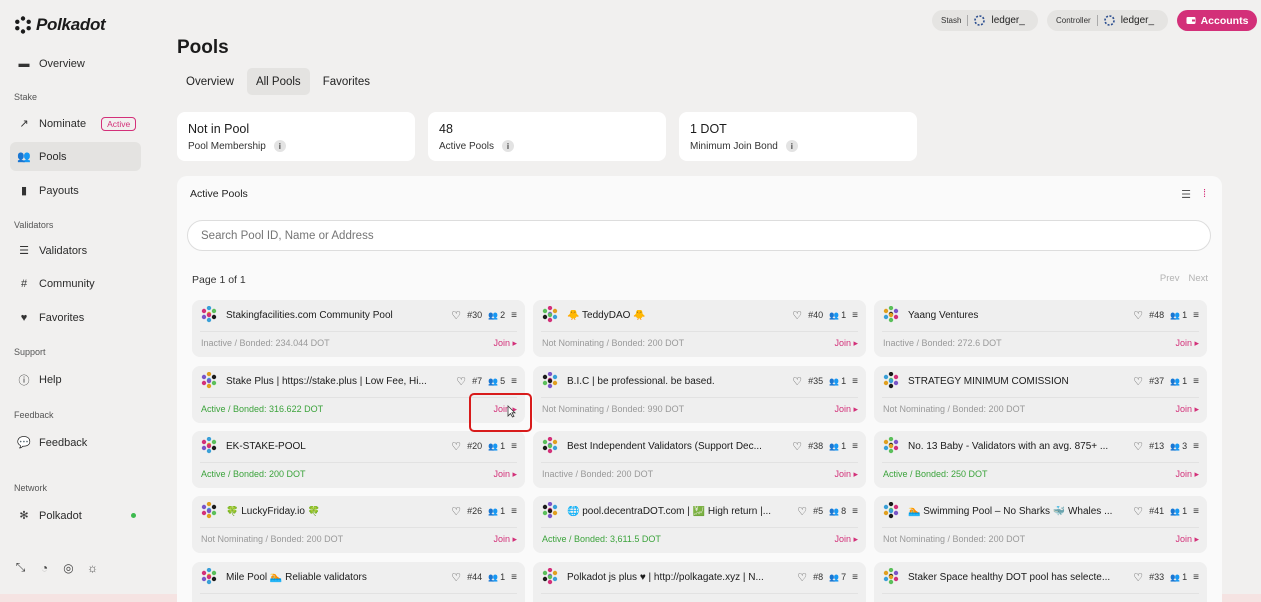  I want to click on controller-account-pill: Controller ledger_, so click(1107, 20).